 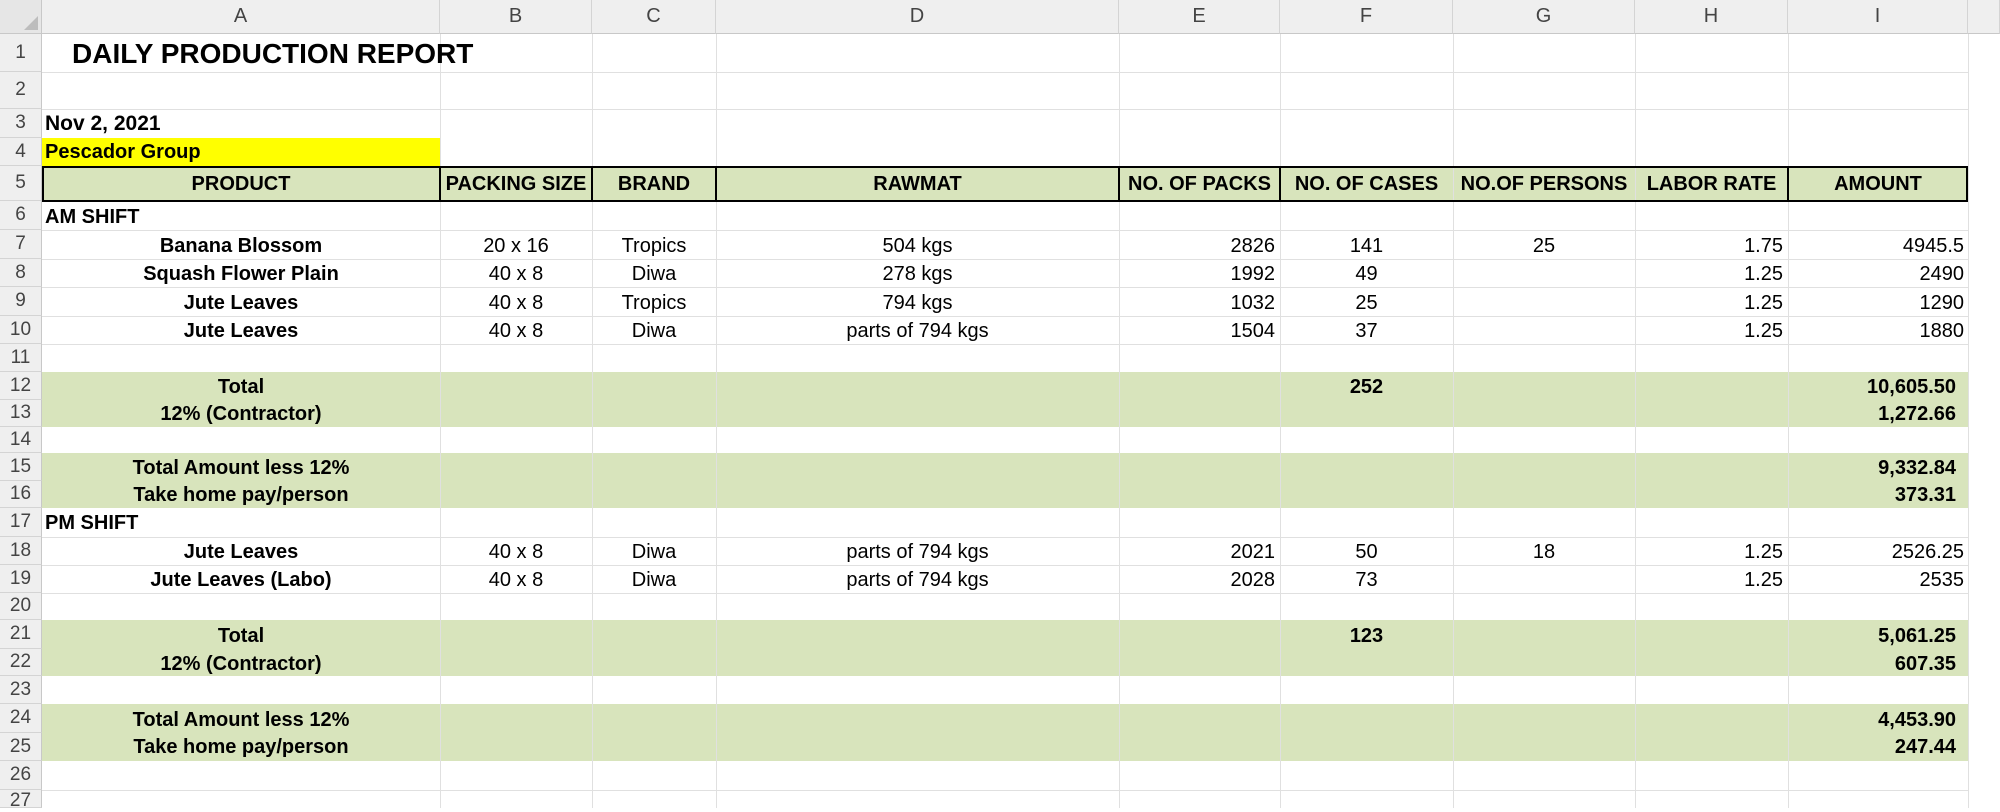 I want to click on row-header-20: 20, so click(x=21, y=606).